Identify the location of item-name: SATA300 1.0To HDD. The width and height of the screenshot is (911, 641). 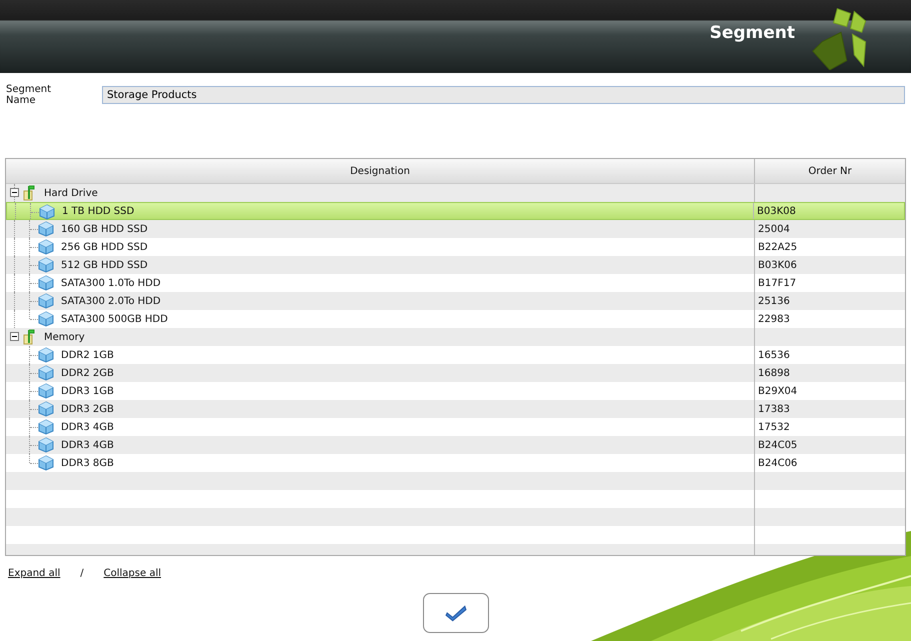
(111, 283).